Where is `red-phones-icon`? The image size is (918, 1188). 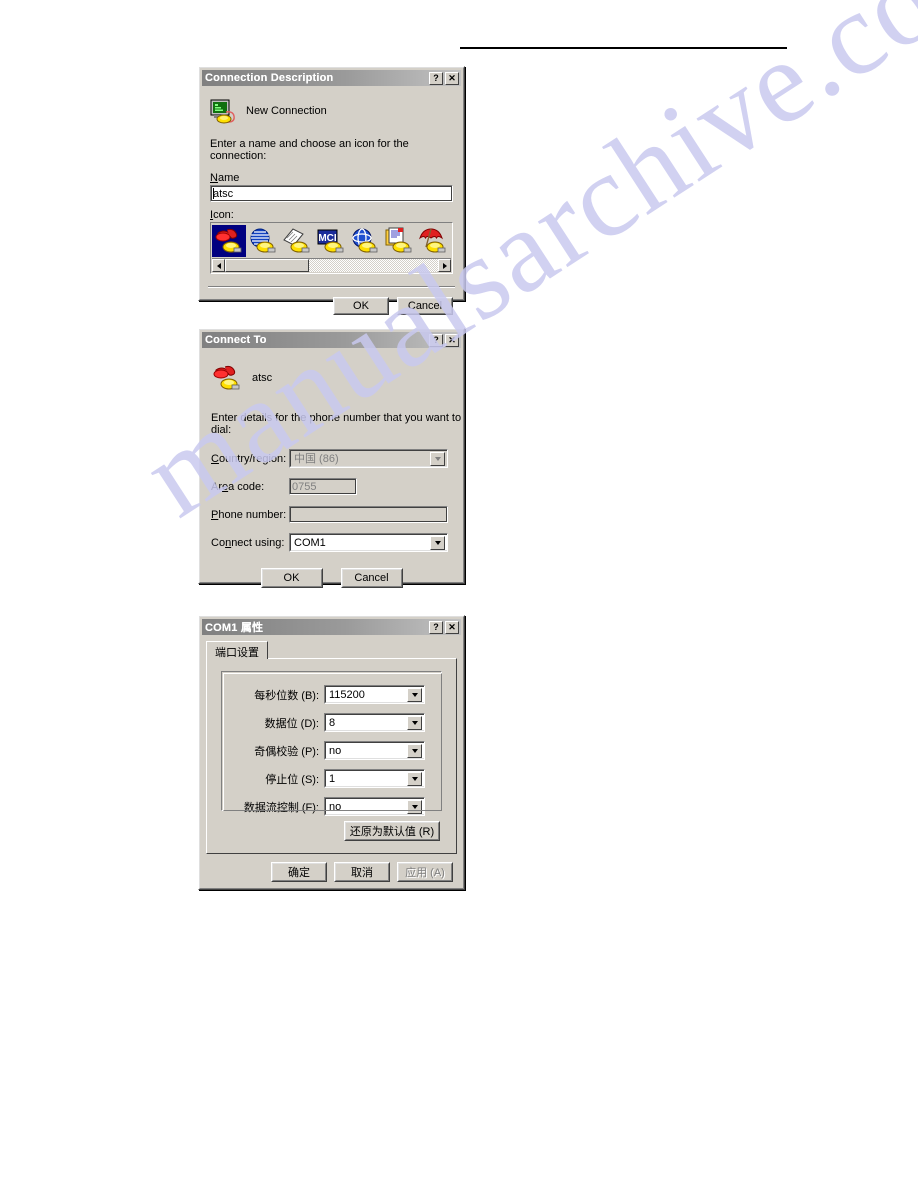
red-phones-icon is located at coordinates (227, 378).